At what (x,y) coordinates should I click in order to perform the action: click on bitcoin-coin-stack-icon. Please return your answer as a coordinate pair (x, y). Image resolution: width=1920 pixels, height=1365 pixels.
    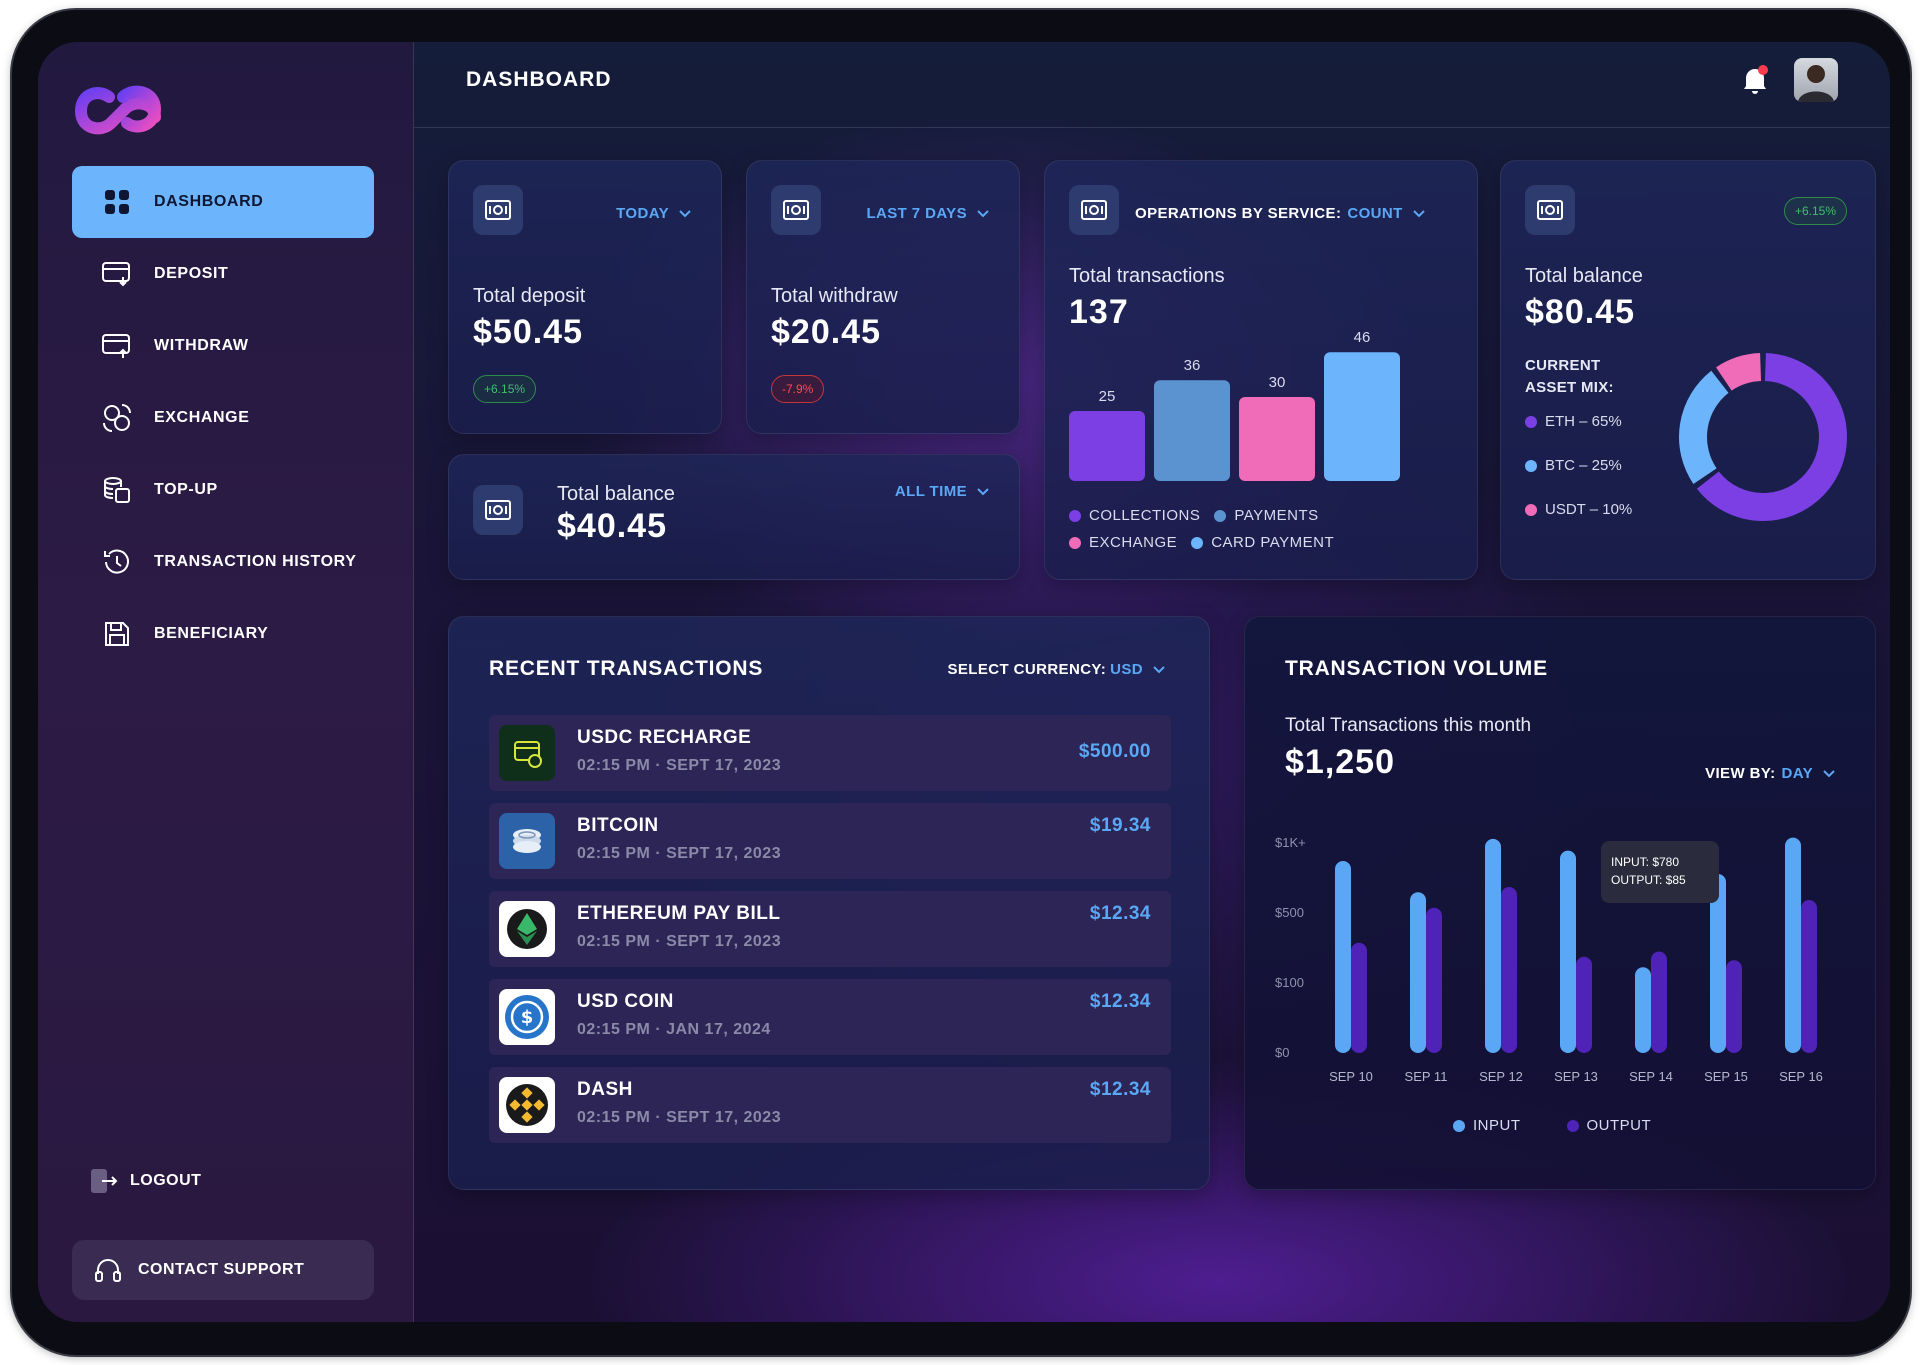
    Looking at the image, I should click on (527, 841).